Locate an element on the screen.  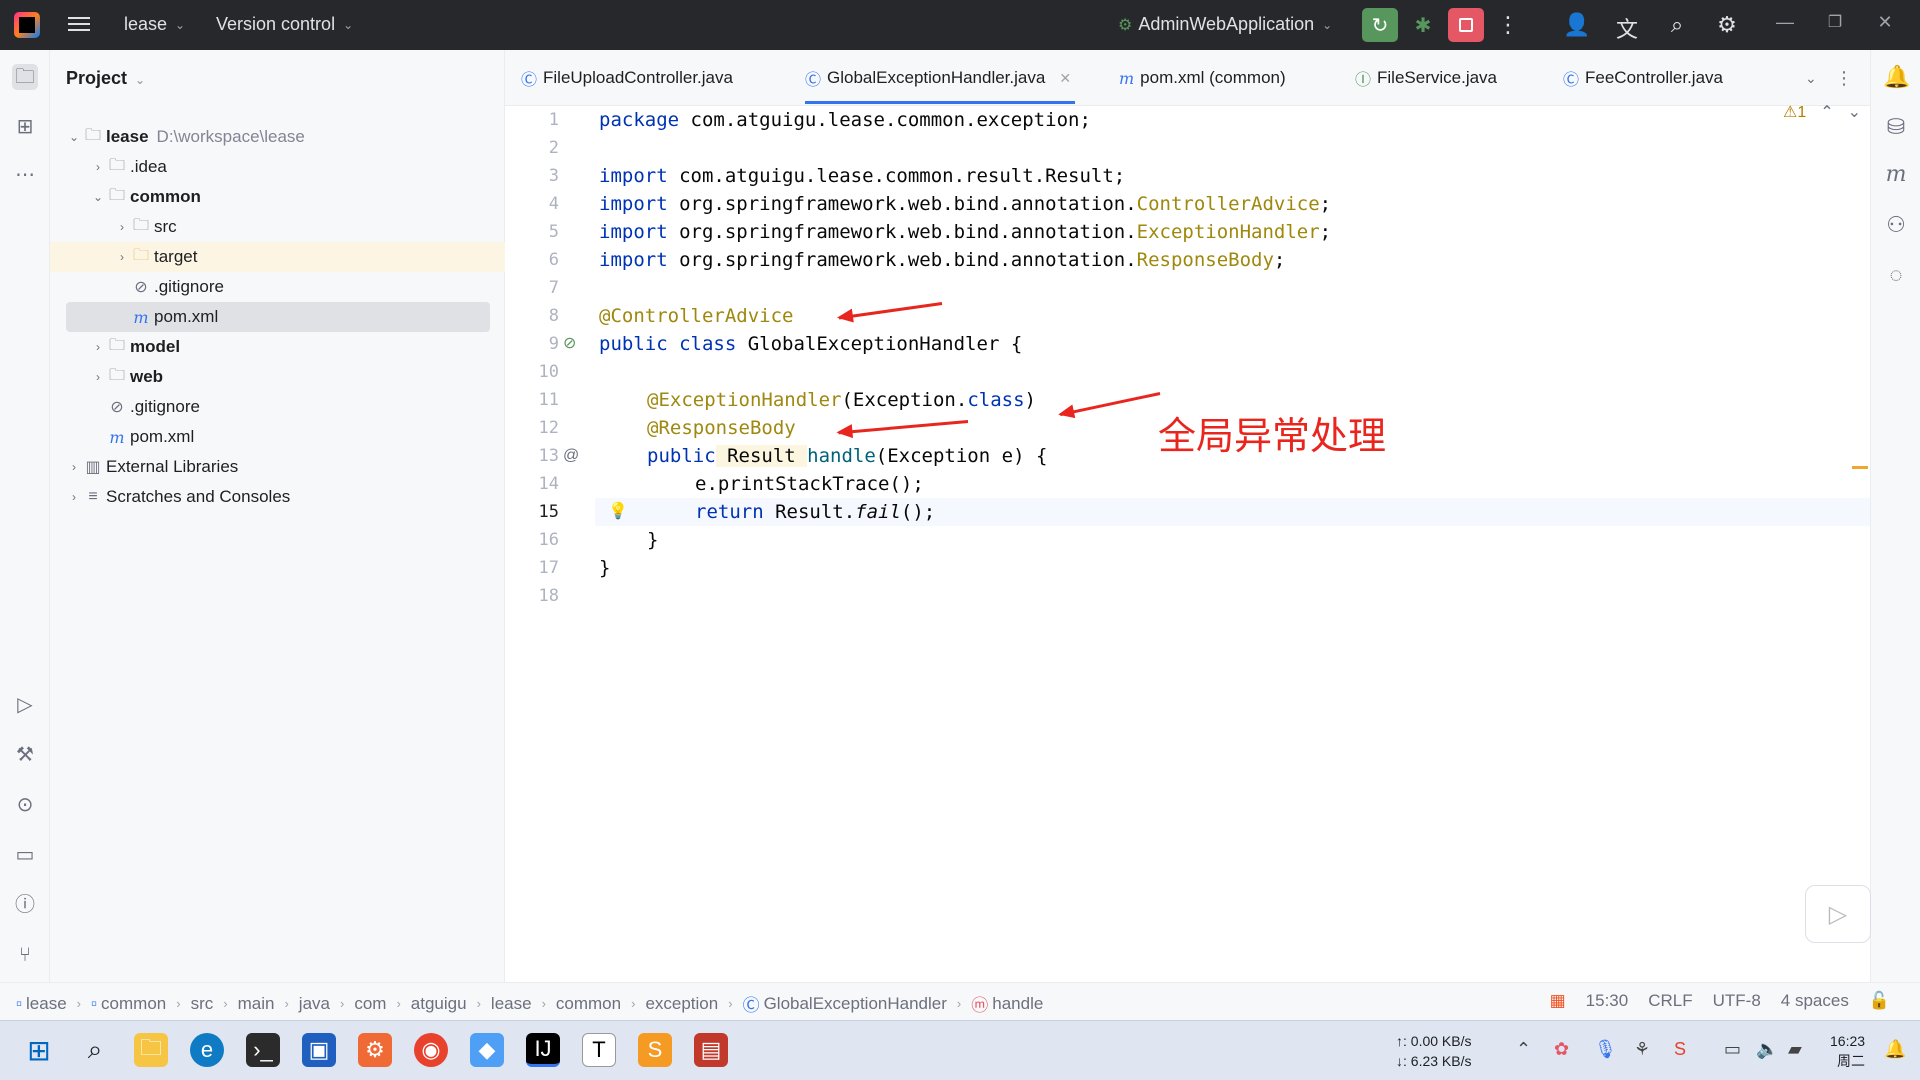
mapping-icon: @ is located at coordinates (571, 456).